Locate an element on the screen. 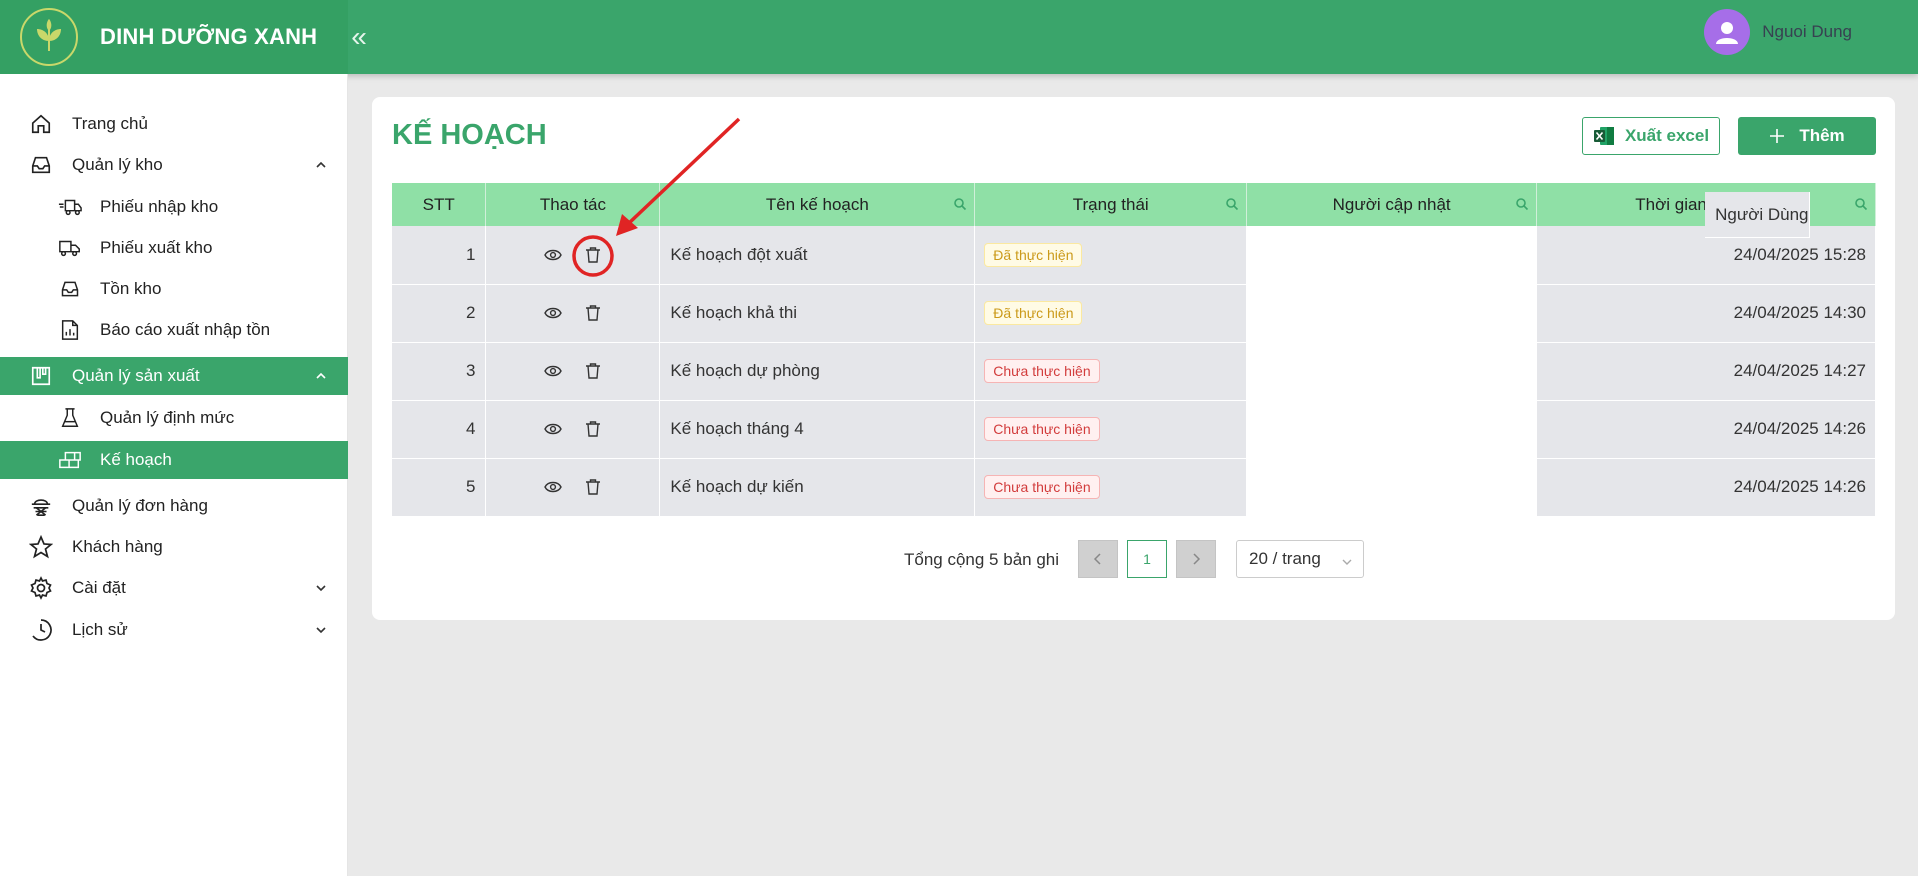 This screenshot has height=876, width=1918. user-menu: Nguoi Dung is located at coordinates (1778, 32).